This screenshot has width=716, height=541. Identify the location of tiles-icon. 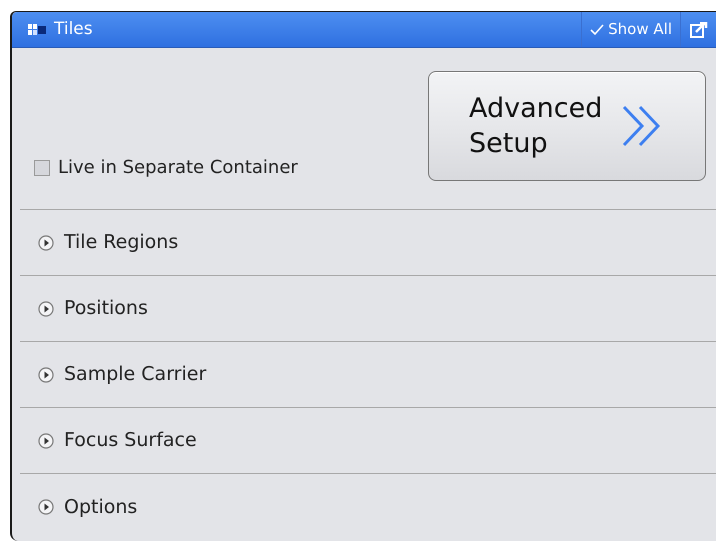
(37, 30).